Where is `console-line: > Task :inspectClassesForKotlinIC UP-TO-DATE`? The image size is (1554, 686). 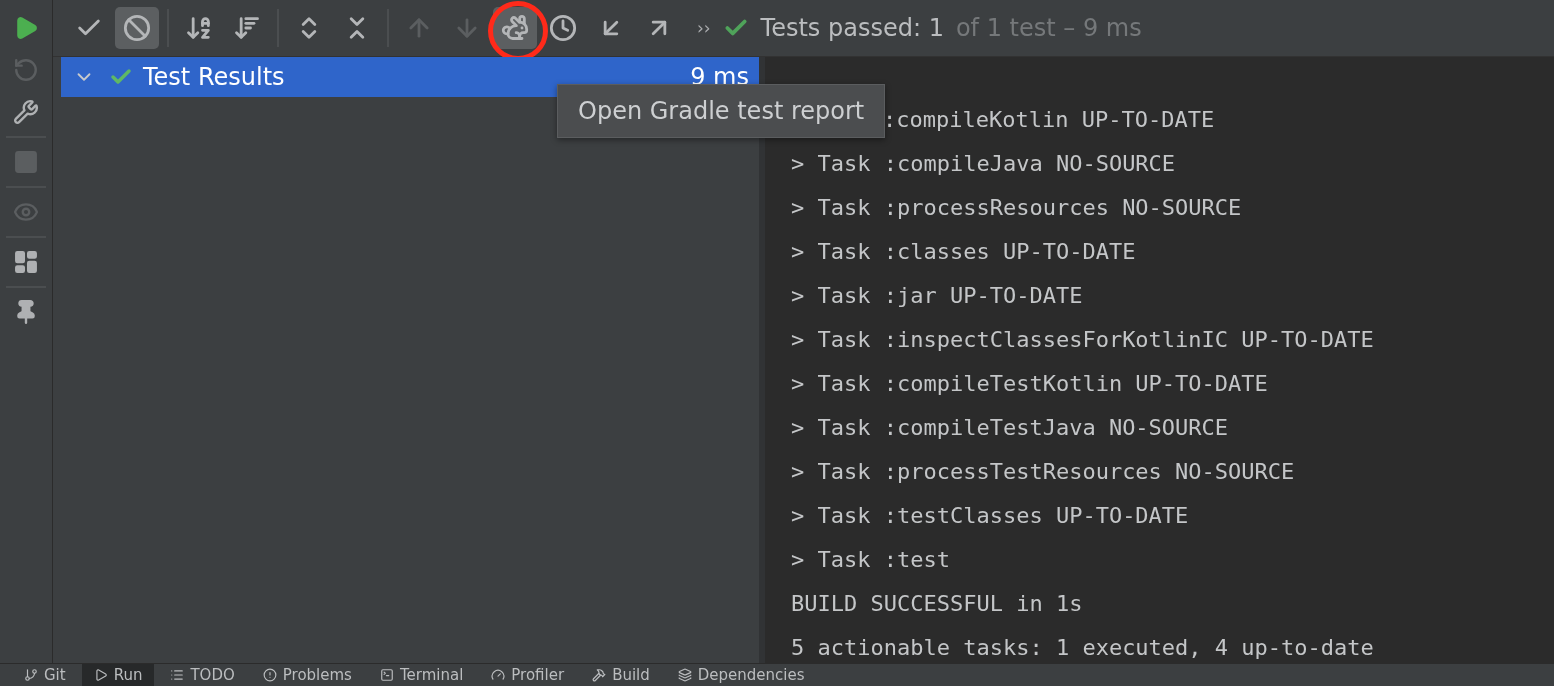 console-line: > Task :inspectClassesForKotlinIC UP-TO-DATE is located at coordinates (1082, 339).